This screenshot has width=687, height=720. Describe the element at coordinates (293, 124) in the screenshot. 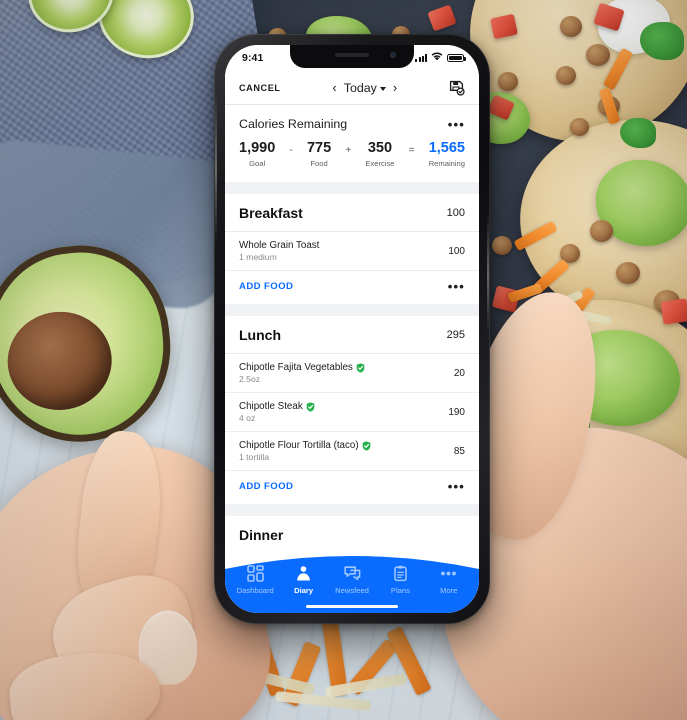

I see `calories-card-title: Calories Remaining` at that location.